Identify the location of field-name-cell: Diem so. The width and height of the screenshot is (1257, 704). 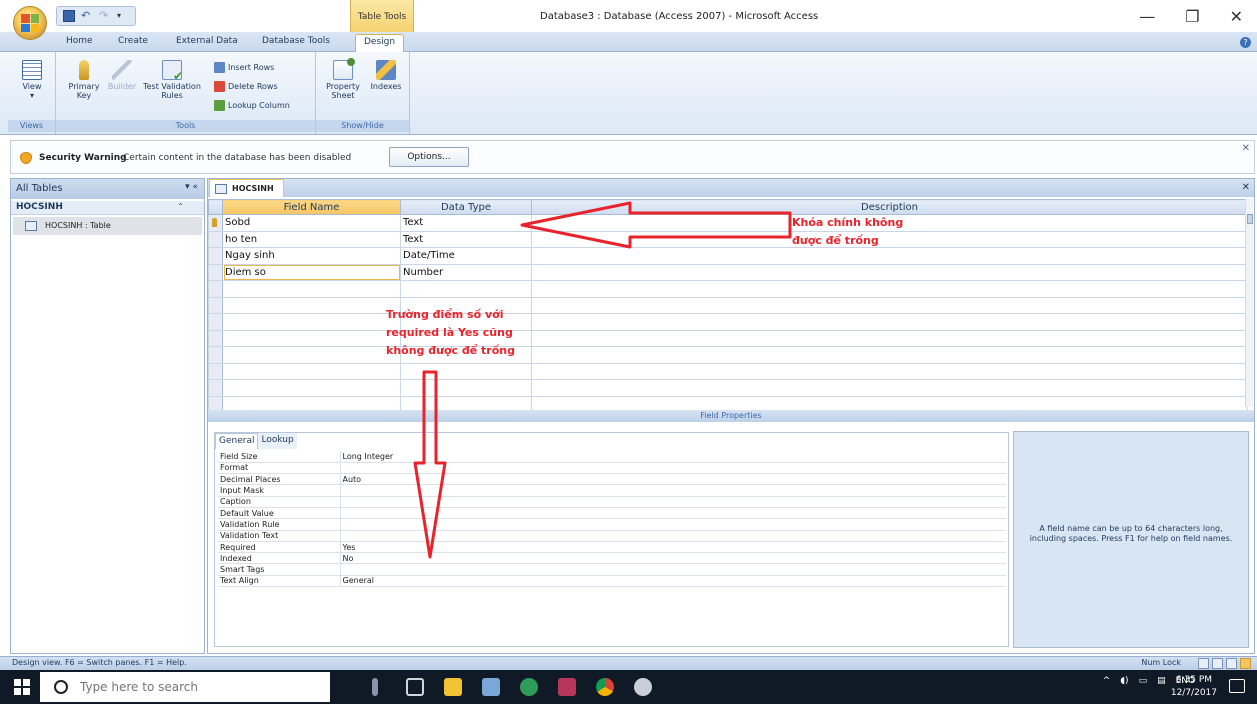
(311, 272).